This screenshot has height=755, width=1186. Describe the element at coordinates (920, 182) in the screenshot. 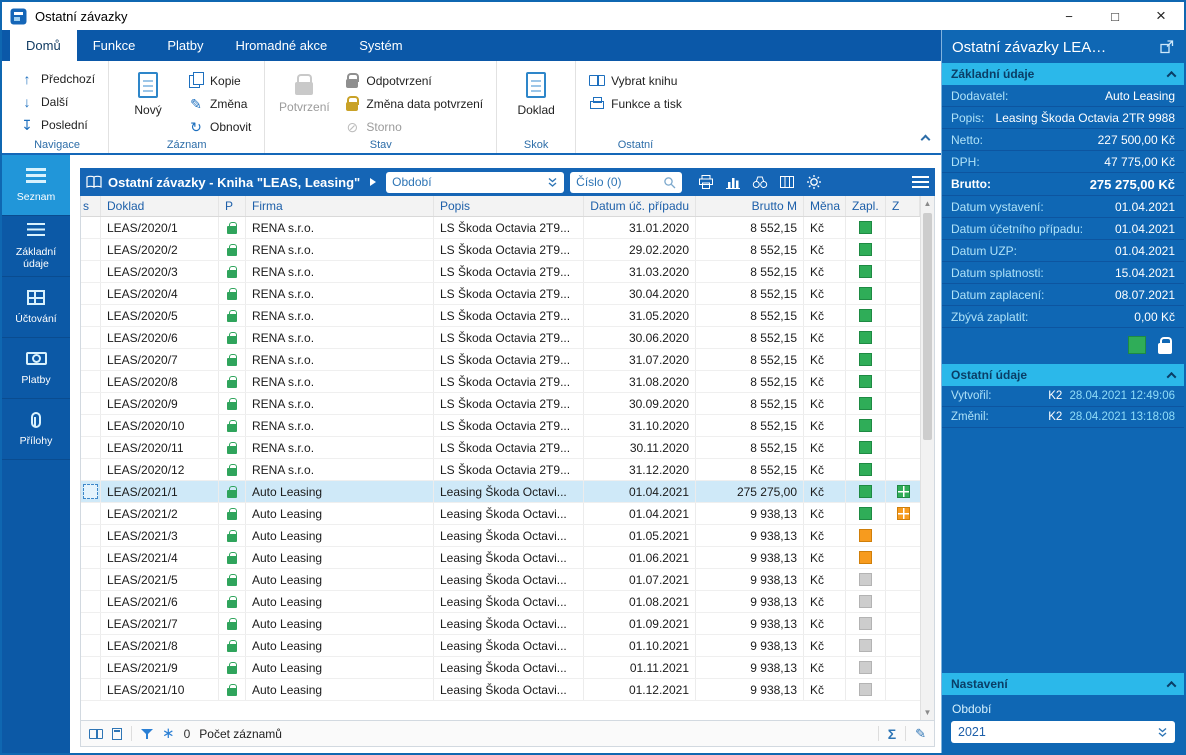

I see `menu-icon` at that location.